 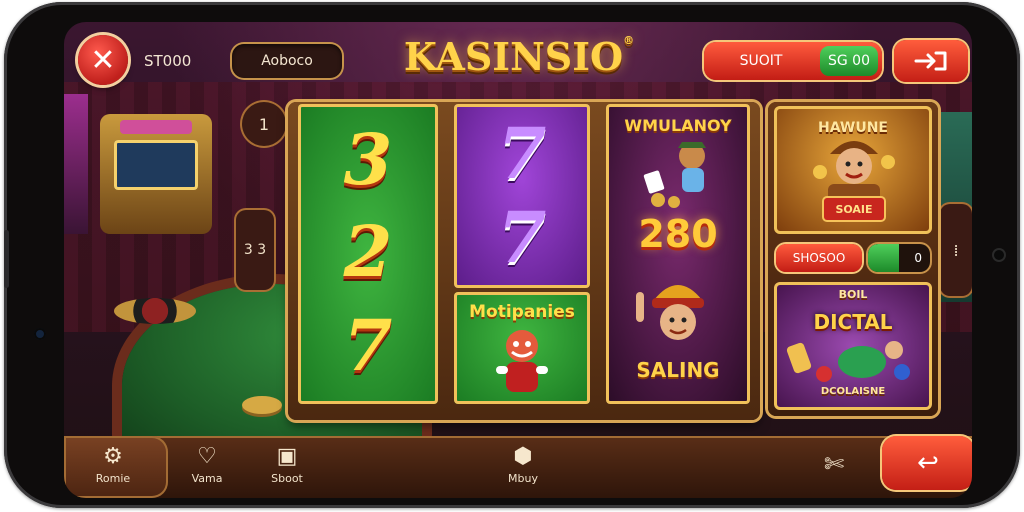 I want to click on roulette-wheel, so click(x=155, y=311).